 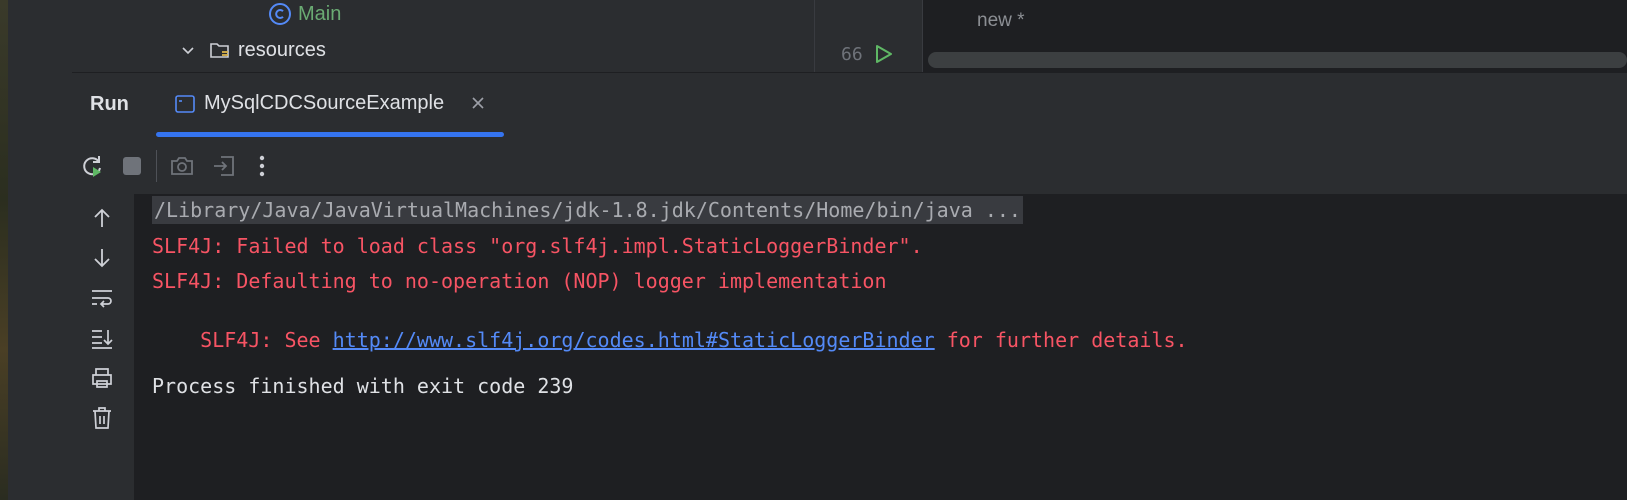 What do you see at coordinates (220, 50) in the screenshot?
I see `resources-folder-icon` at bounding box center [220, 50].